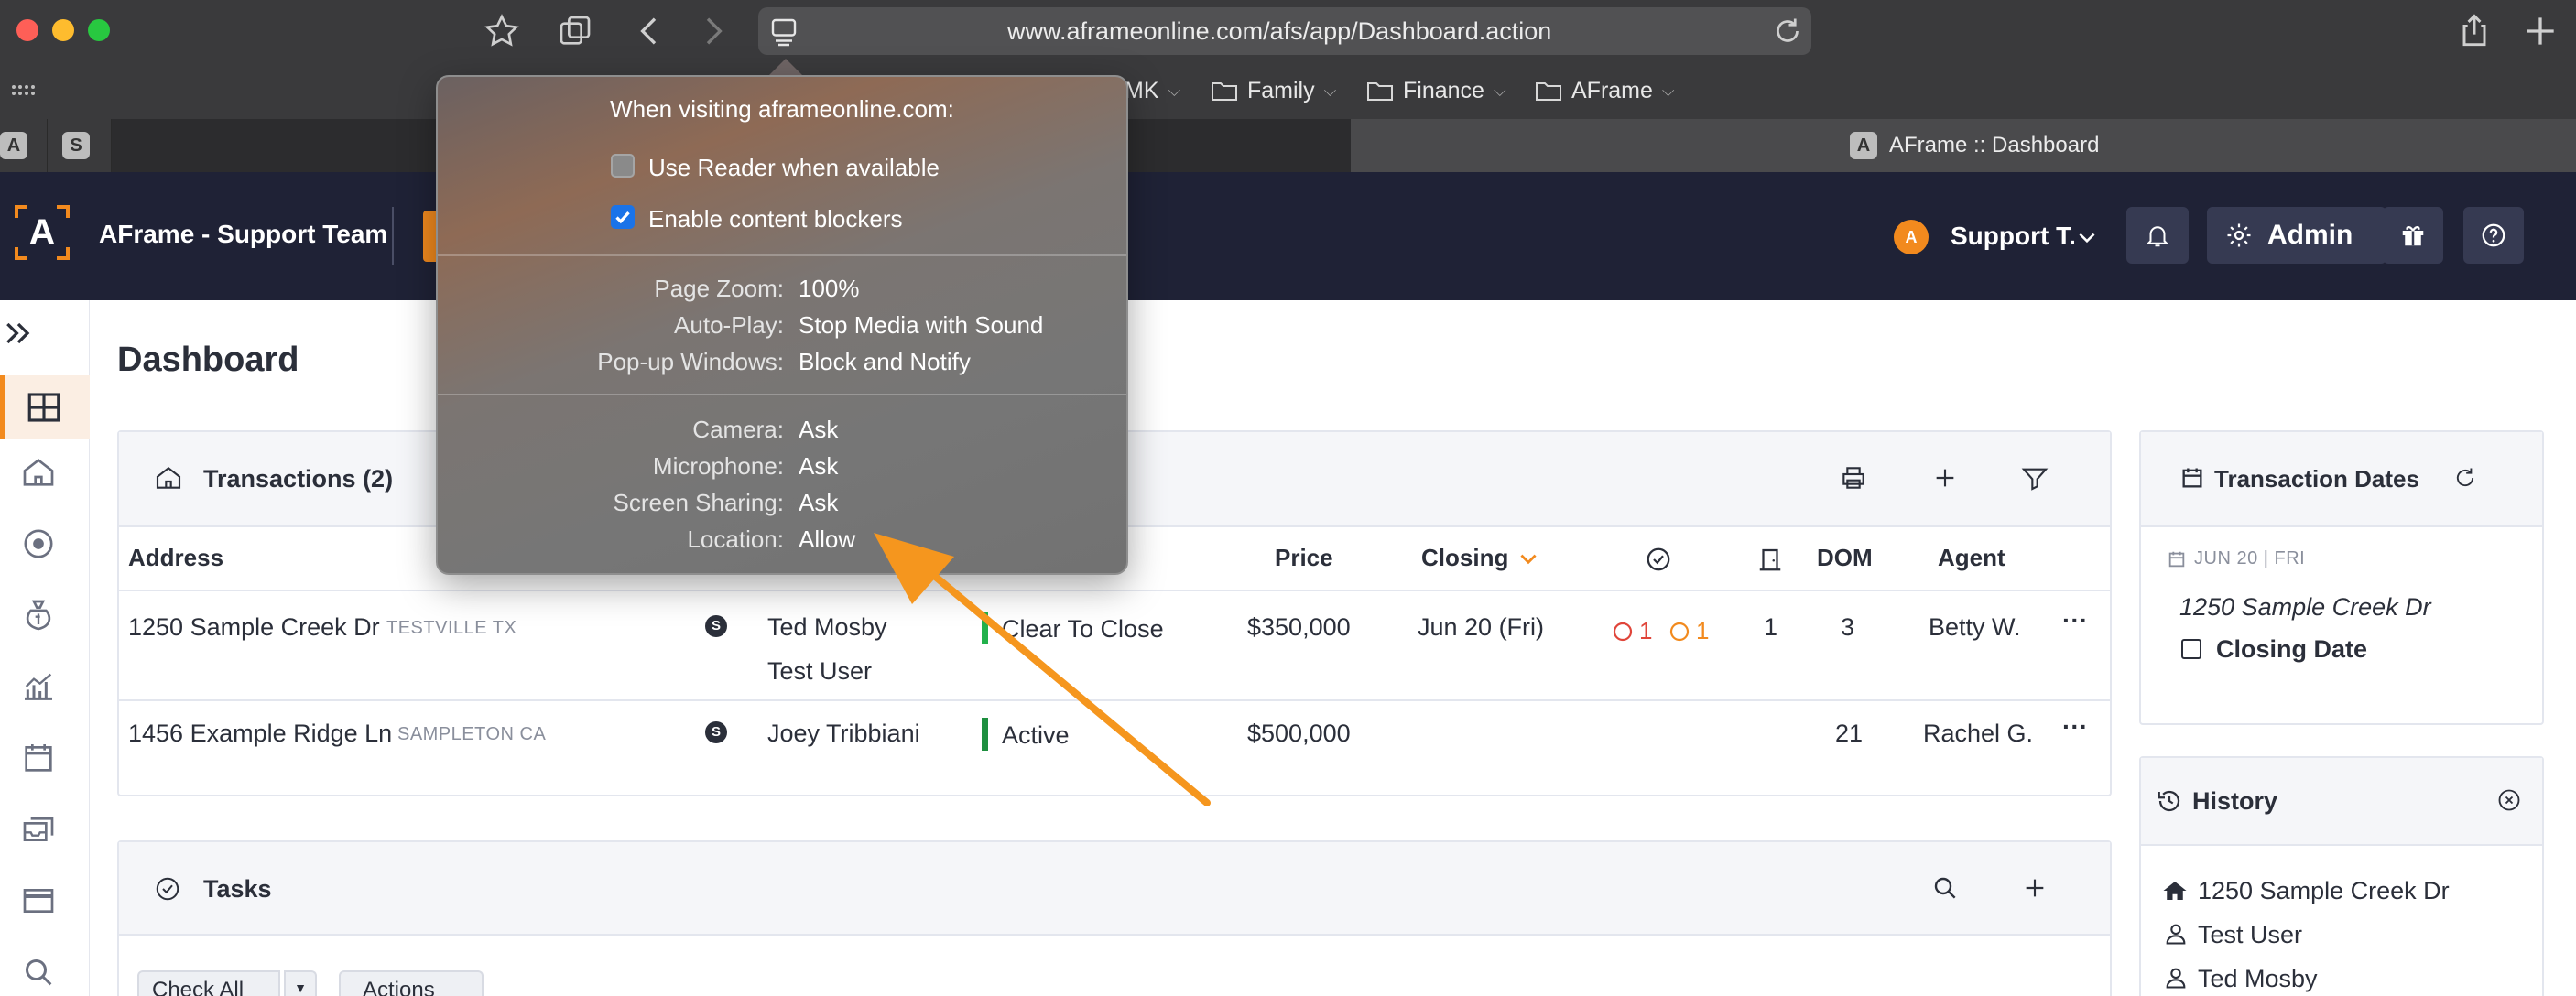 This screenshot has width=2576, height=996. Describe the element at coordinates (1299, 733) in the screenshot. I see `row-price: $500,000` at that location.